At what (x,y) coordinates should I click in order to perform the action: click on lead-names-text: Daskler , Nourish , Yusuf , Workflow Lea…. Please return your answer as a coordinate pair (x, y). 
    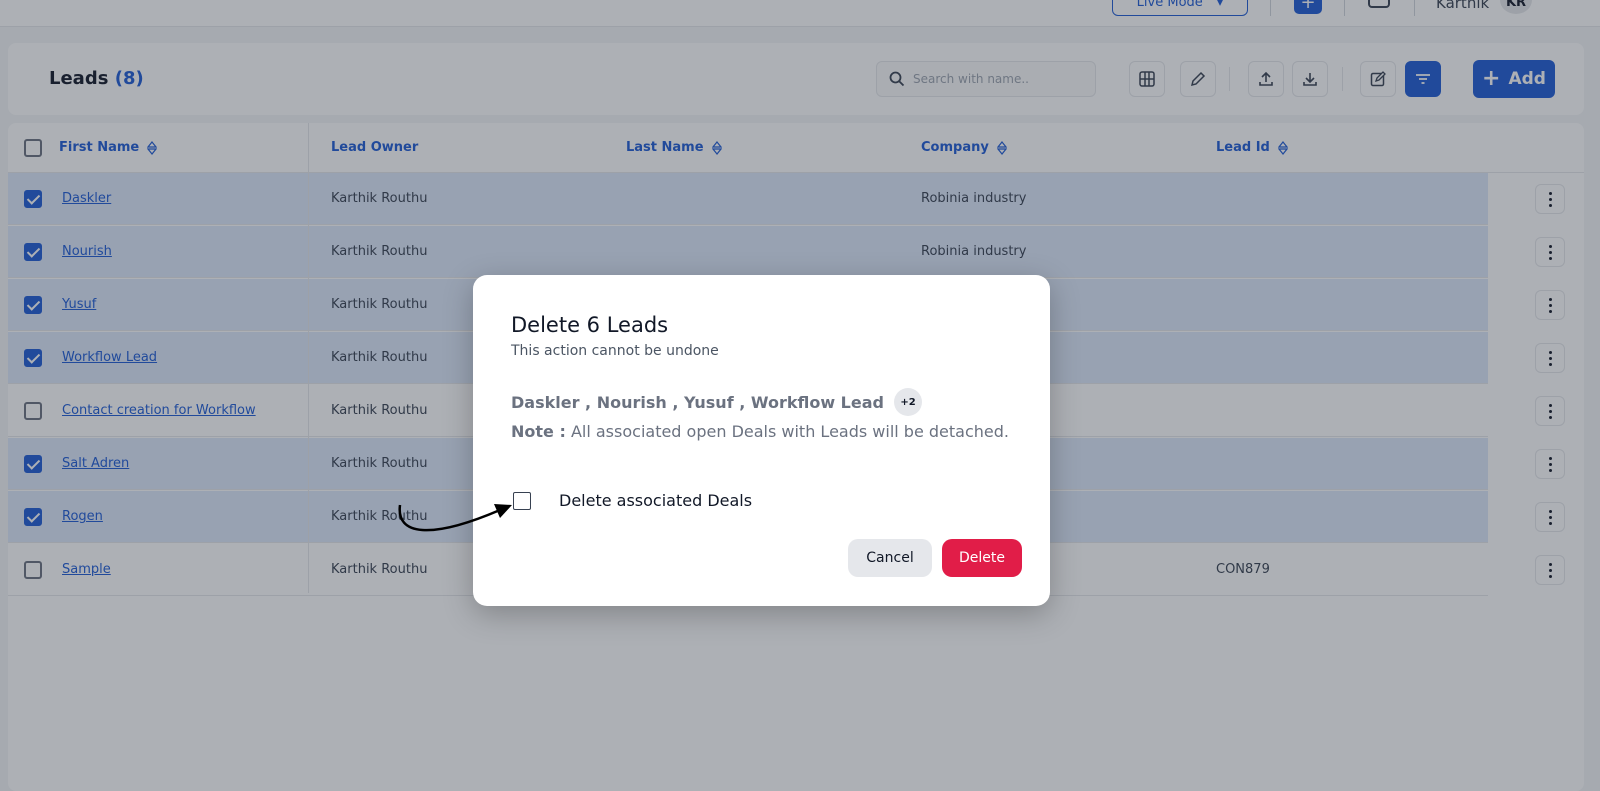
    Looking at the image, I should click on (697, 402).